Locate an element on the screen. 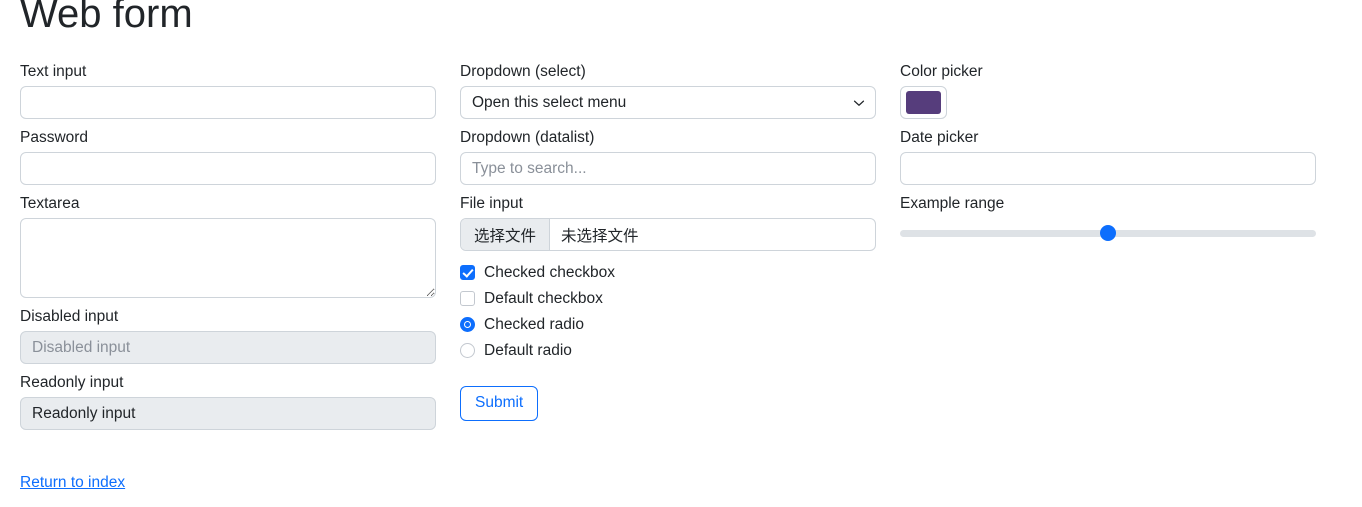 Image resolution: width=1362 pixels, height=507 pixels. label-date-picker: Date picker is located at coordinates (939, 137).